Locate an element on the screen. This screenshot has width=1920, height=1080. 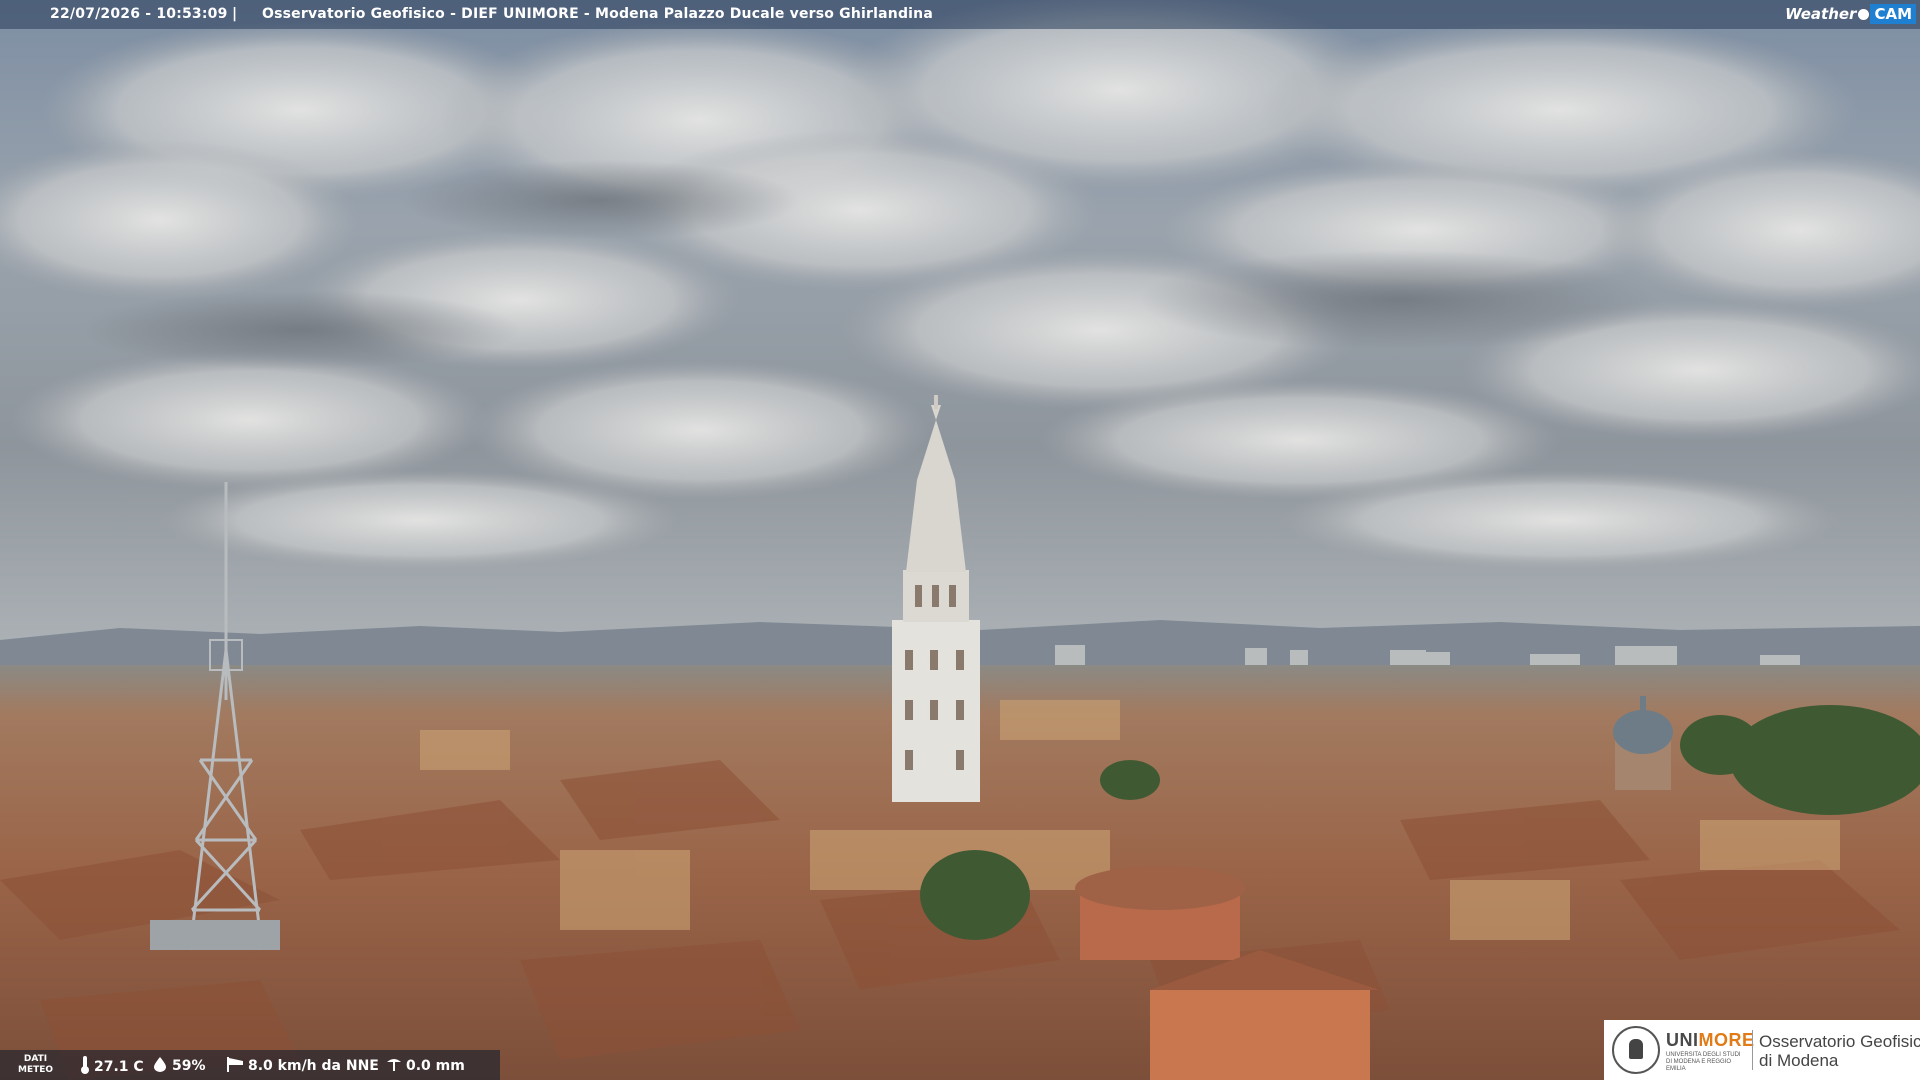
temperature-reading: 27.1 C is located at coordinates (112, 1067).